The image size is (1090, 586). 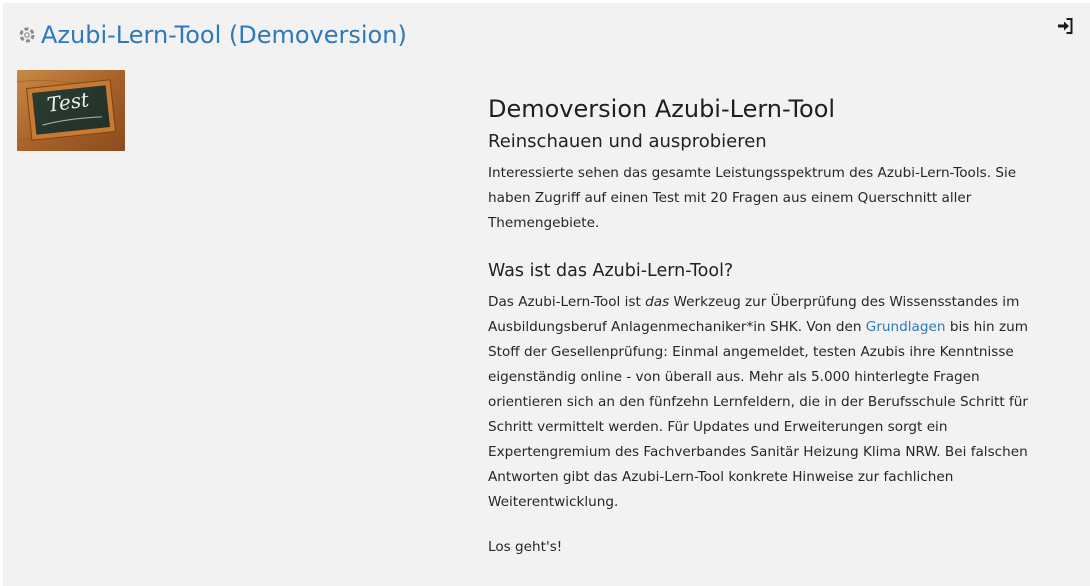 What do you see at coordinates (1065, 26) in the screenshot?
I see `sign-in-icon` at bounding box center [1065, 26].